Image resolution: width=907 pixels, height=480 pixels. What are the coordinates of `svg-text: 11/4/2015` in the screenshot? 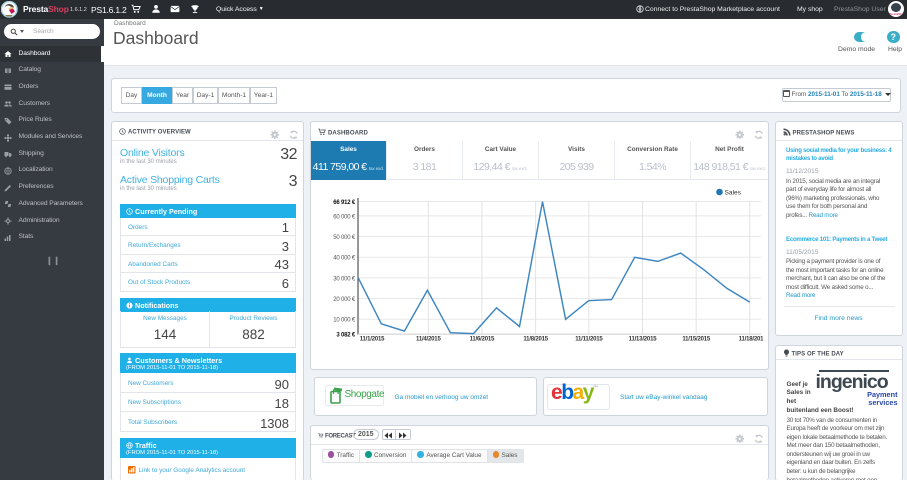 It's located at (428, 339).